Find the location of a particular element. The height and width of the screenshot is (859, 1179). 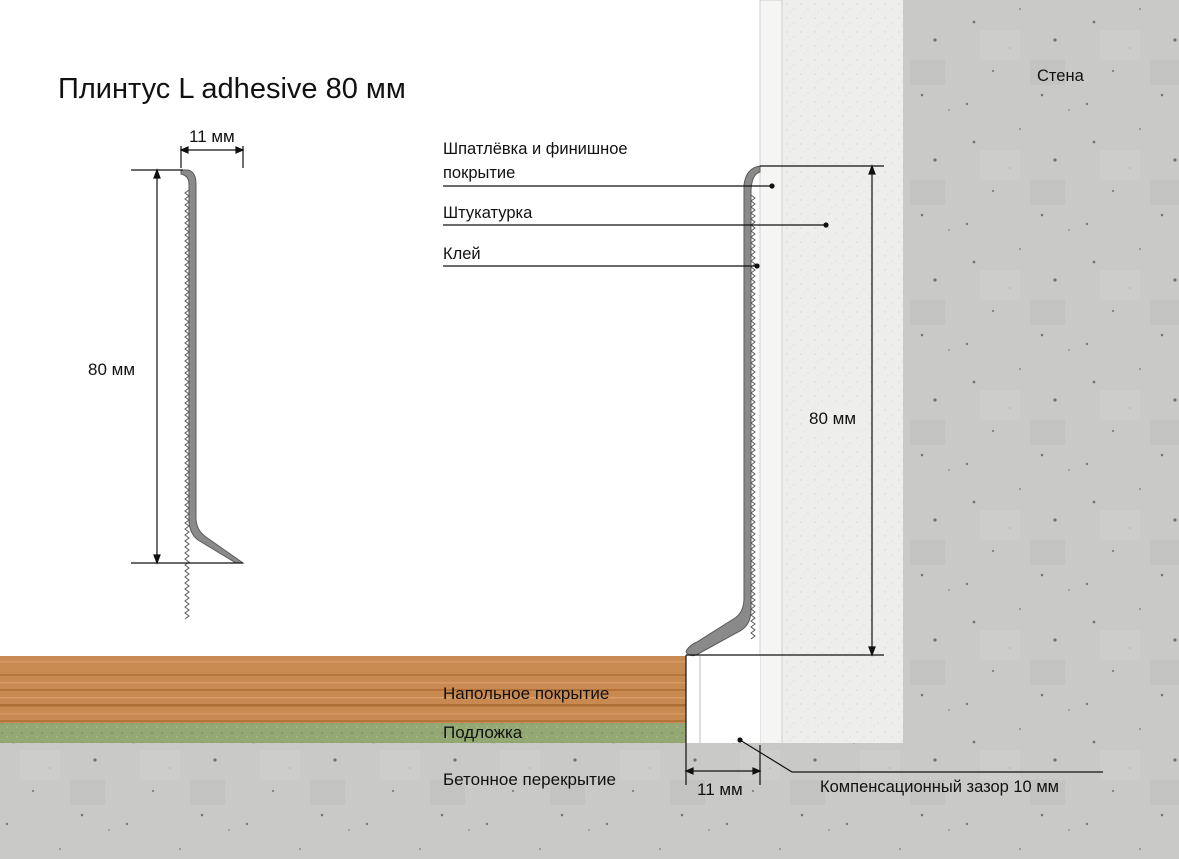

installed-profile is located at coordinates (723, 411).